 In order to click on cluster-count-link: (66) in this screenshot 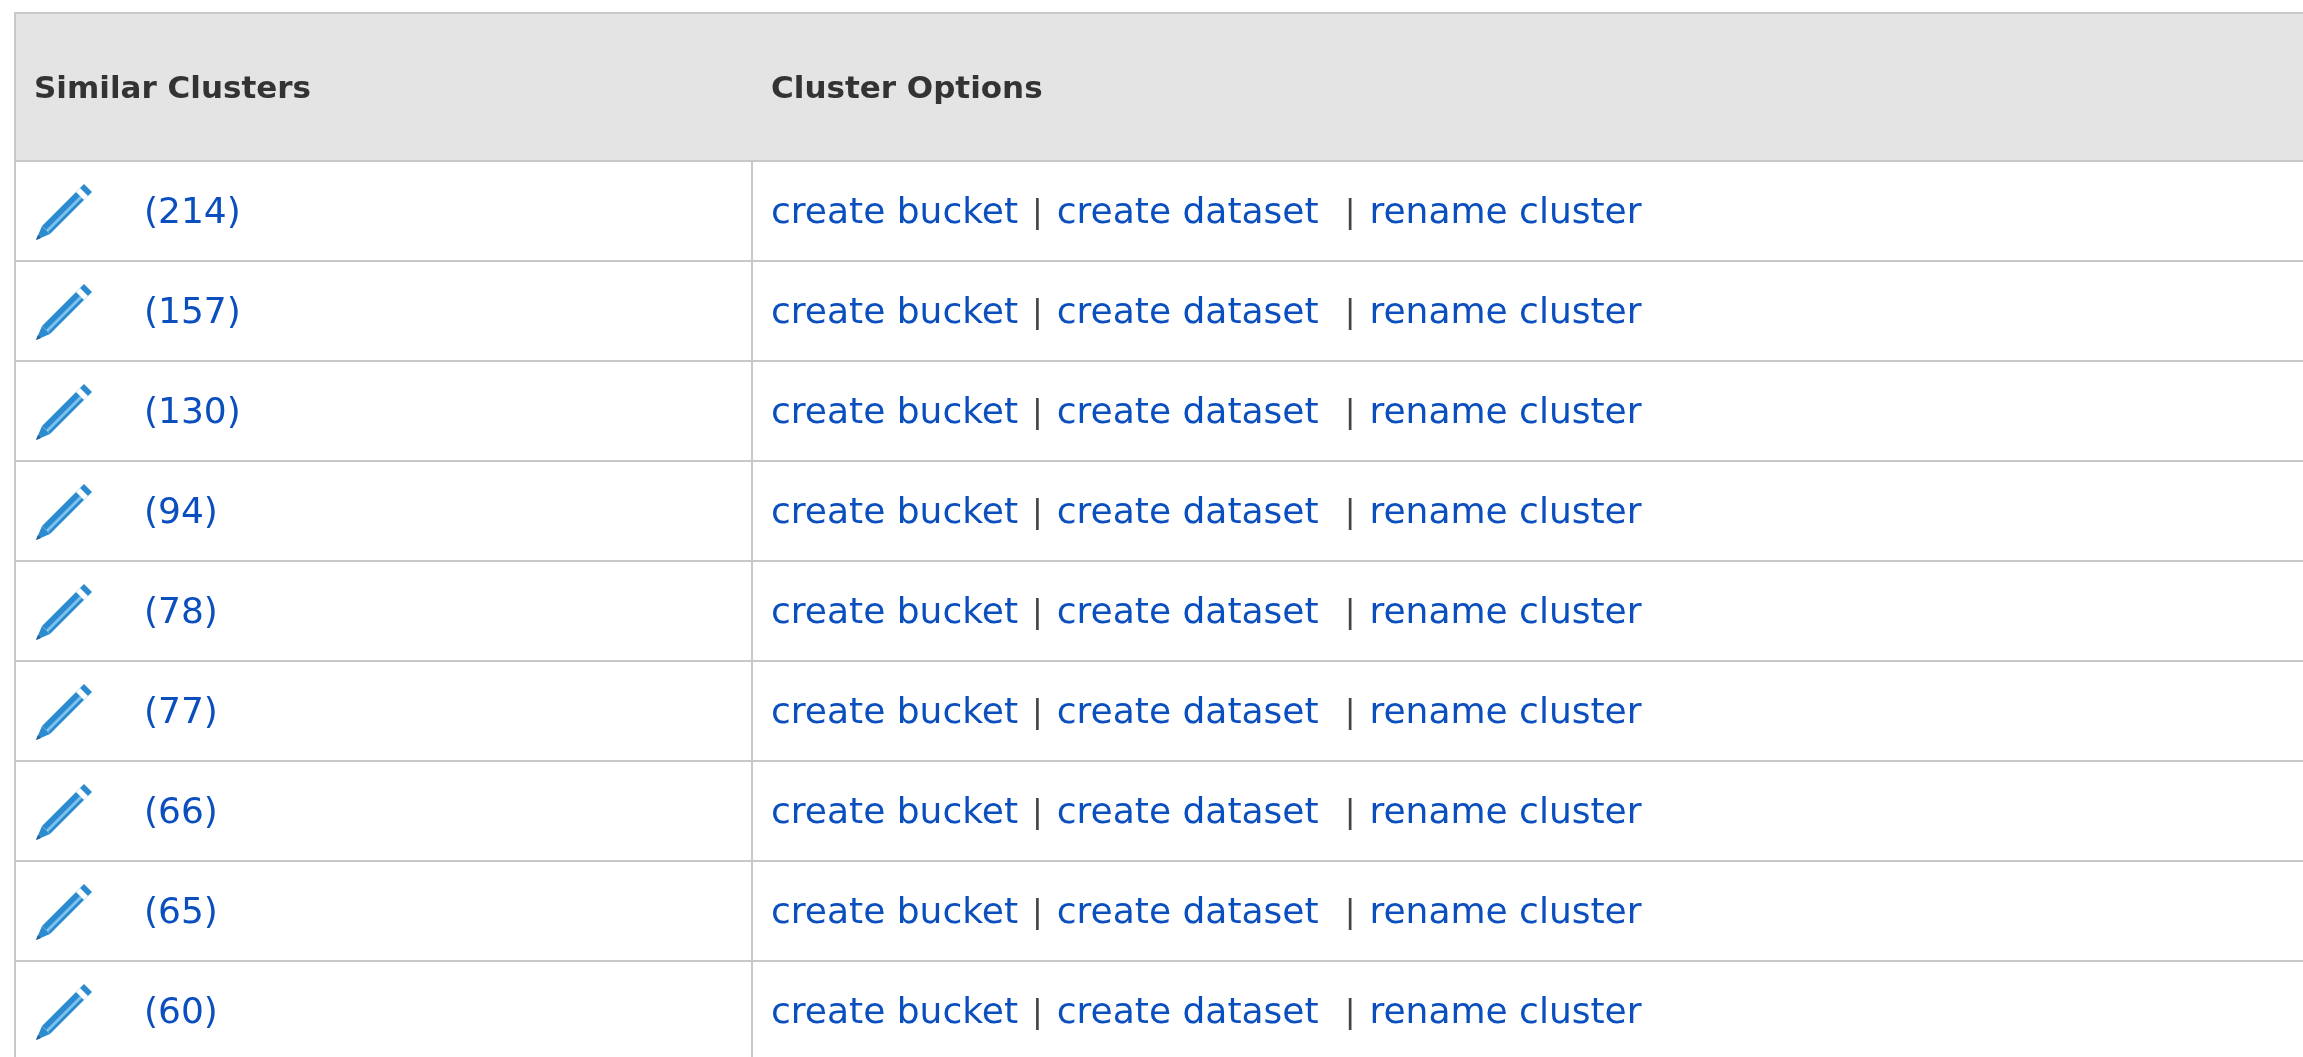, I will do `click(181, 811)`.